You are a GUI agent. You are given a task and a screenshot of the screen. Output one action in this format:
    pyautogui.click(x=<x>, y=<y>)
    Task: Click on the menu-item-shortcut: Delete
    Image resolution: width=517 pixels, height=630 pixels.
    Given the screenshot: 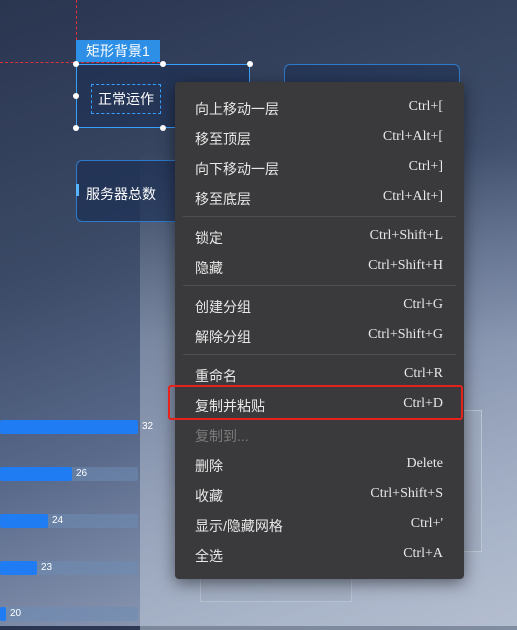 What is the action you would take?
    pyautogui.click(x=424, y=463)
    